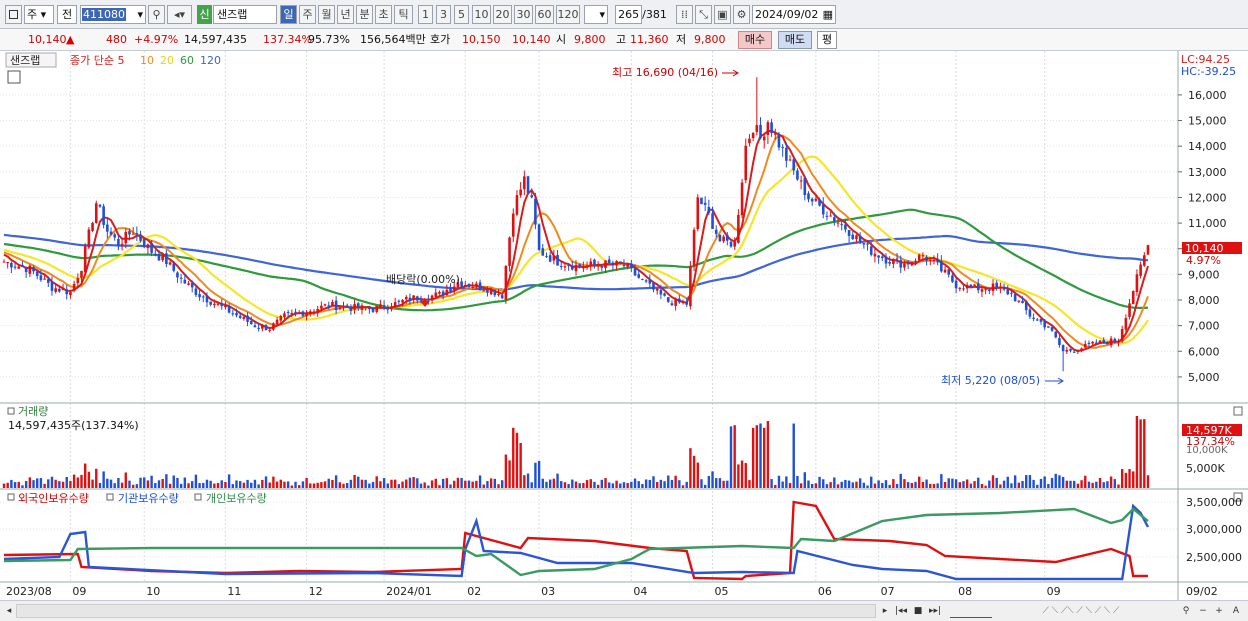  Describe the element at coordinates (523, 14) in the screenshot. I see `tick-30-button: 30` at that location.